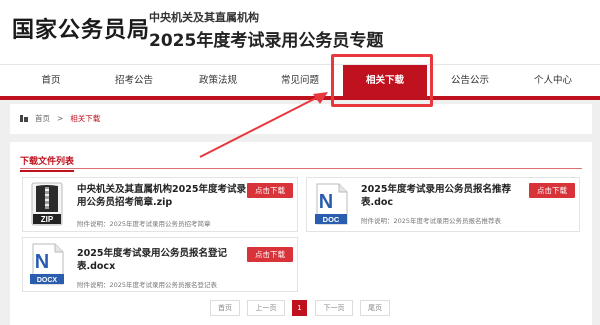 The height and width of the screenshot is (325, 600). What do you see at coordinates (134, 81) in the screenshot?
I see `nav-item-announcements: 招考公告` at bounding box center [134, 81].